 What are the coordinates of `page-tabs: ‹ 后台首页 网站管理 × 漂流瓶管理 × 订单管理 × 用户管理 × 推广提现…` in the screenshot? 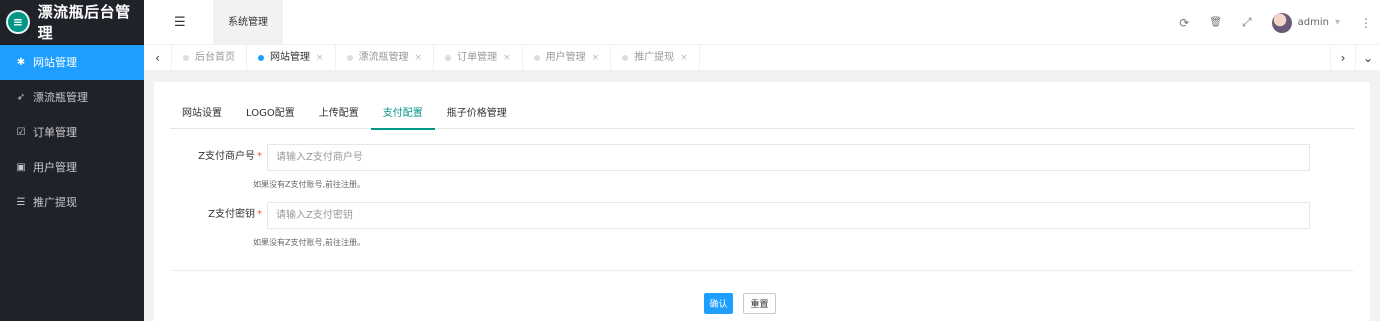 It's located at (762, 58).